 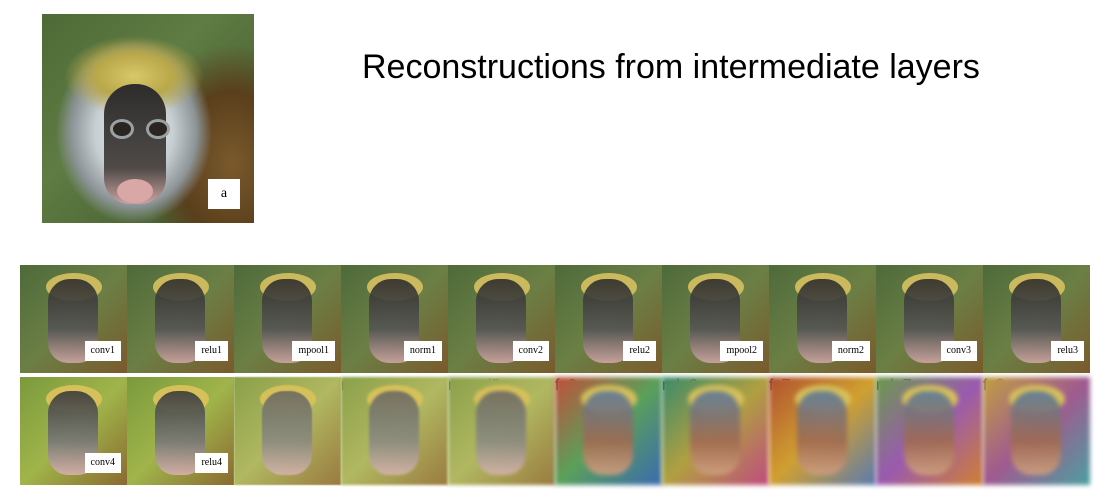 I want to click on layer-label: norm1, so click(x=422, y=351).